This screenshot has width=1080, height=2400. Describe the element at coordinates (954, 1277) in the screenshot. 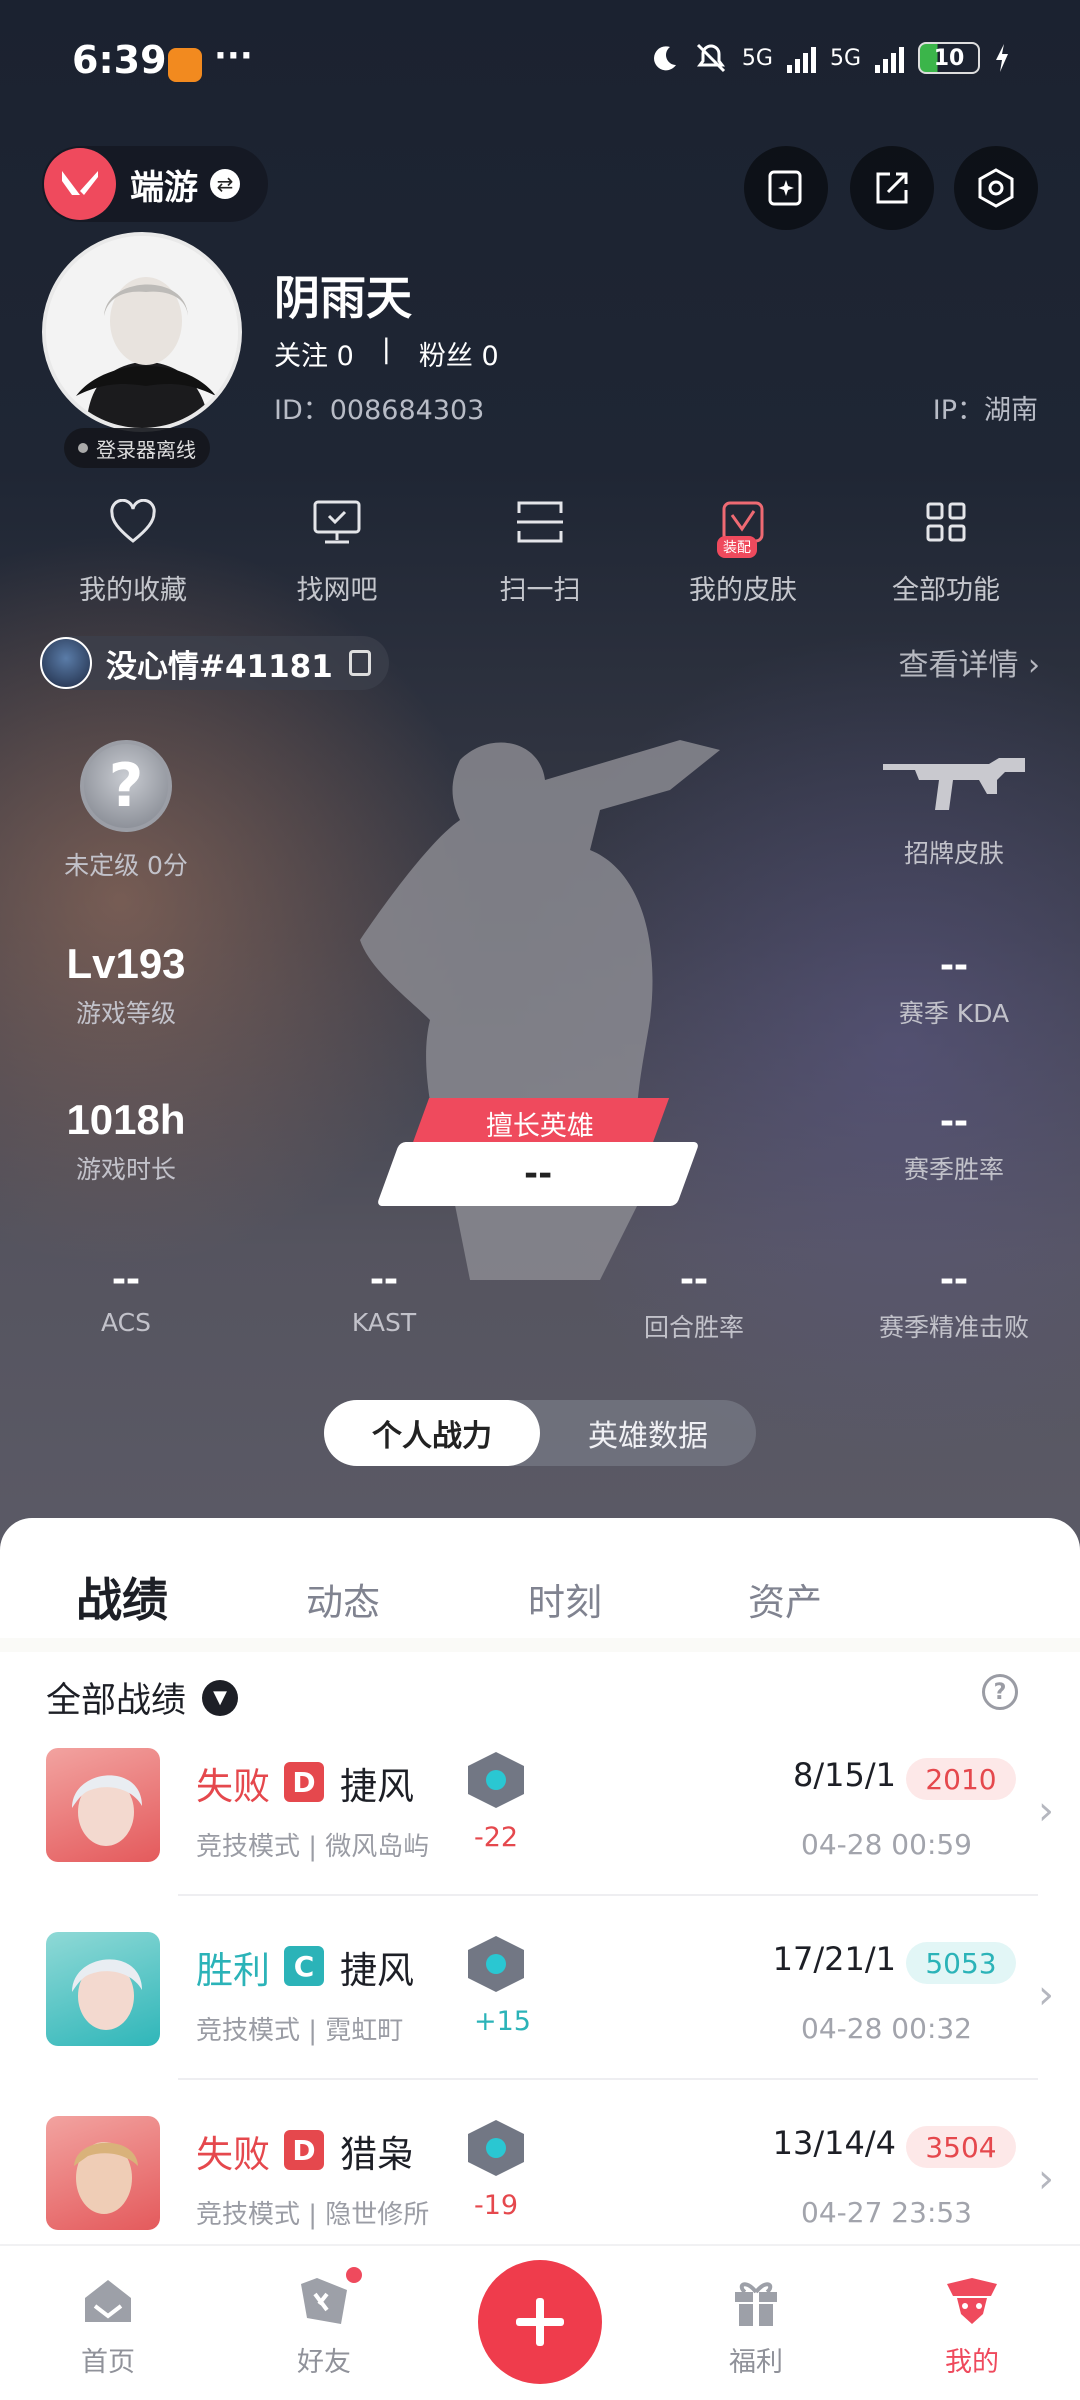

I see `headshot-value: --` at that location.